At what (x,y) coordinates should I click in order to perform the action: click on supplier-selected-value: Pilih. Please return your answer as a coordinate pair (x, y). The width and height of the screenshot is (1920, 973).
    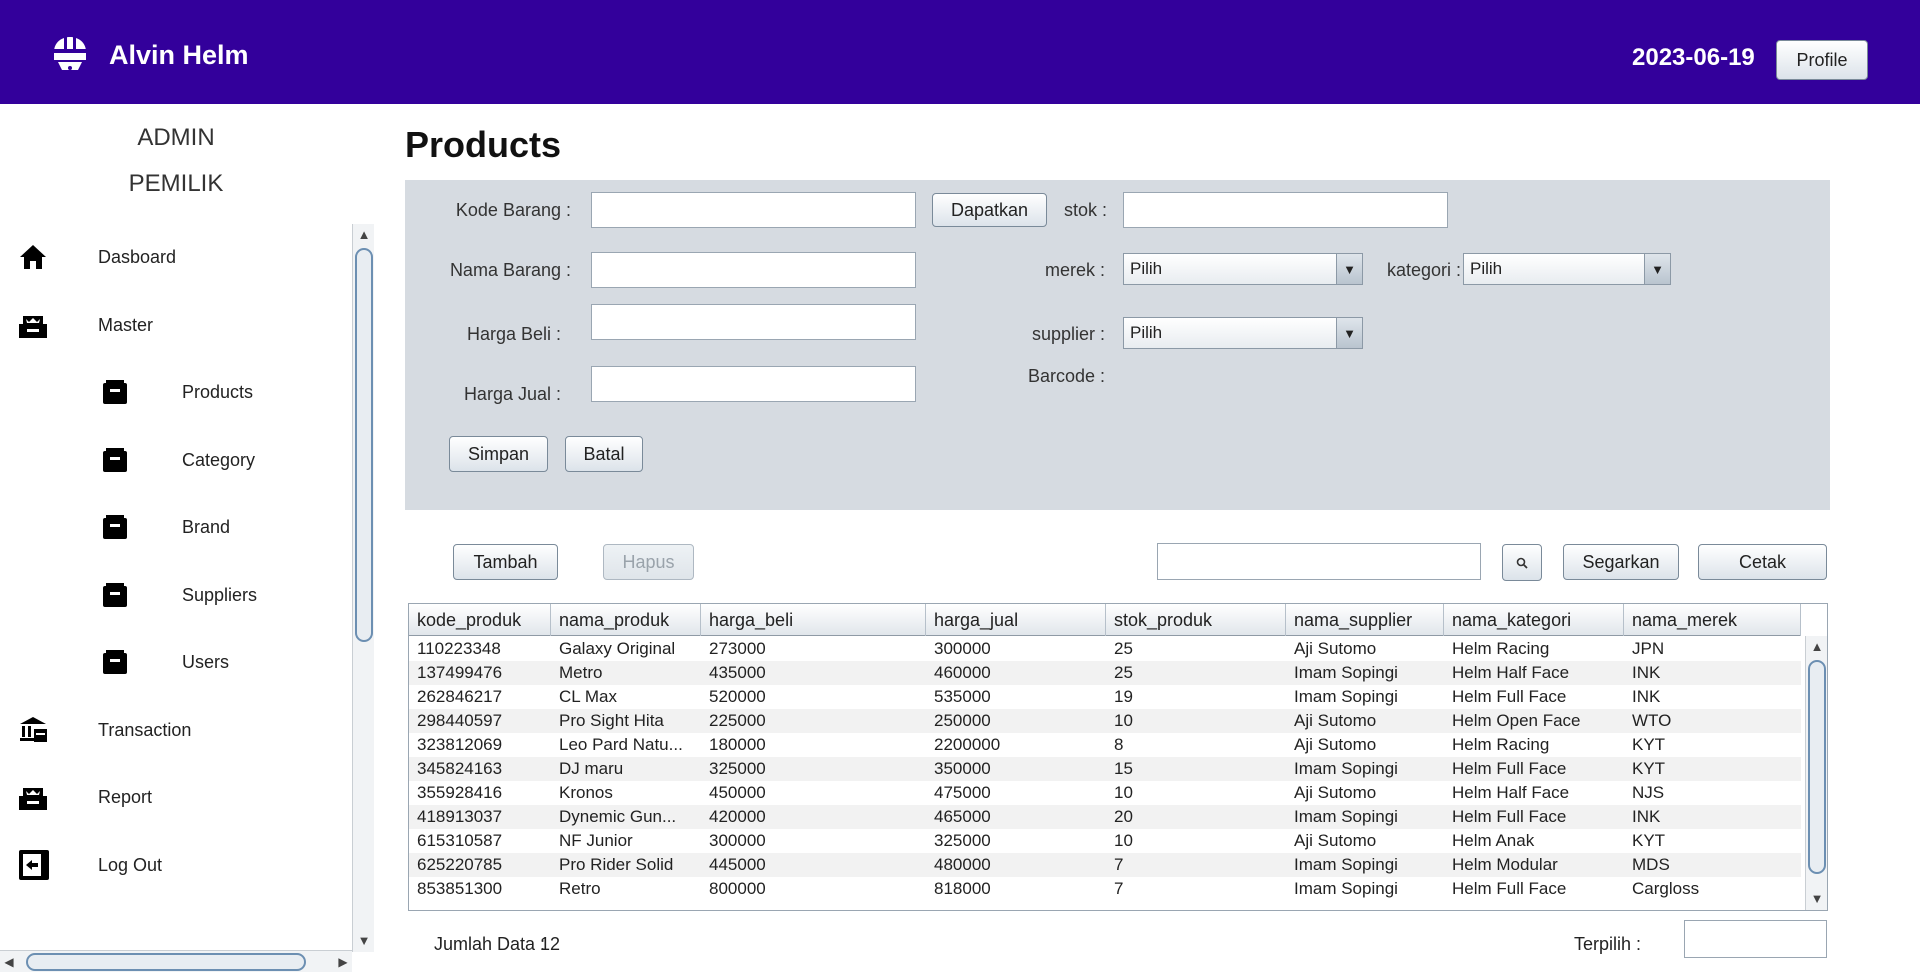
    Looking at the image, I should click on (1146, 332).